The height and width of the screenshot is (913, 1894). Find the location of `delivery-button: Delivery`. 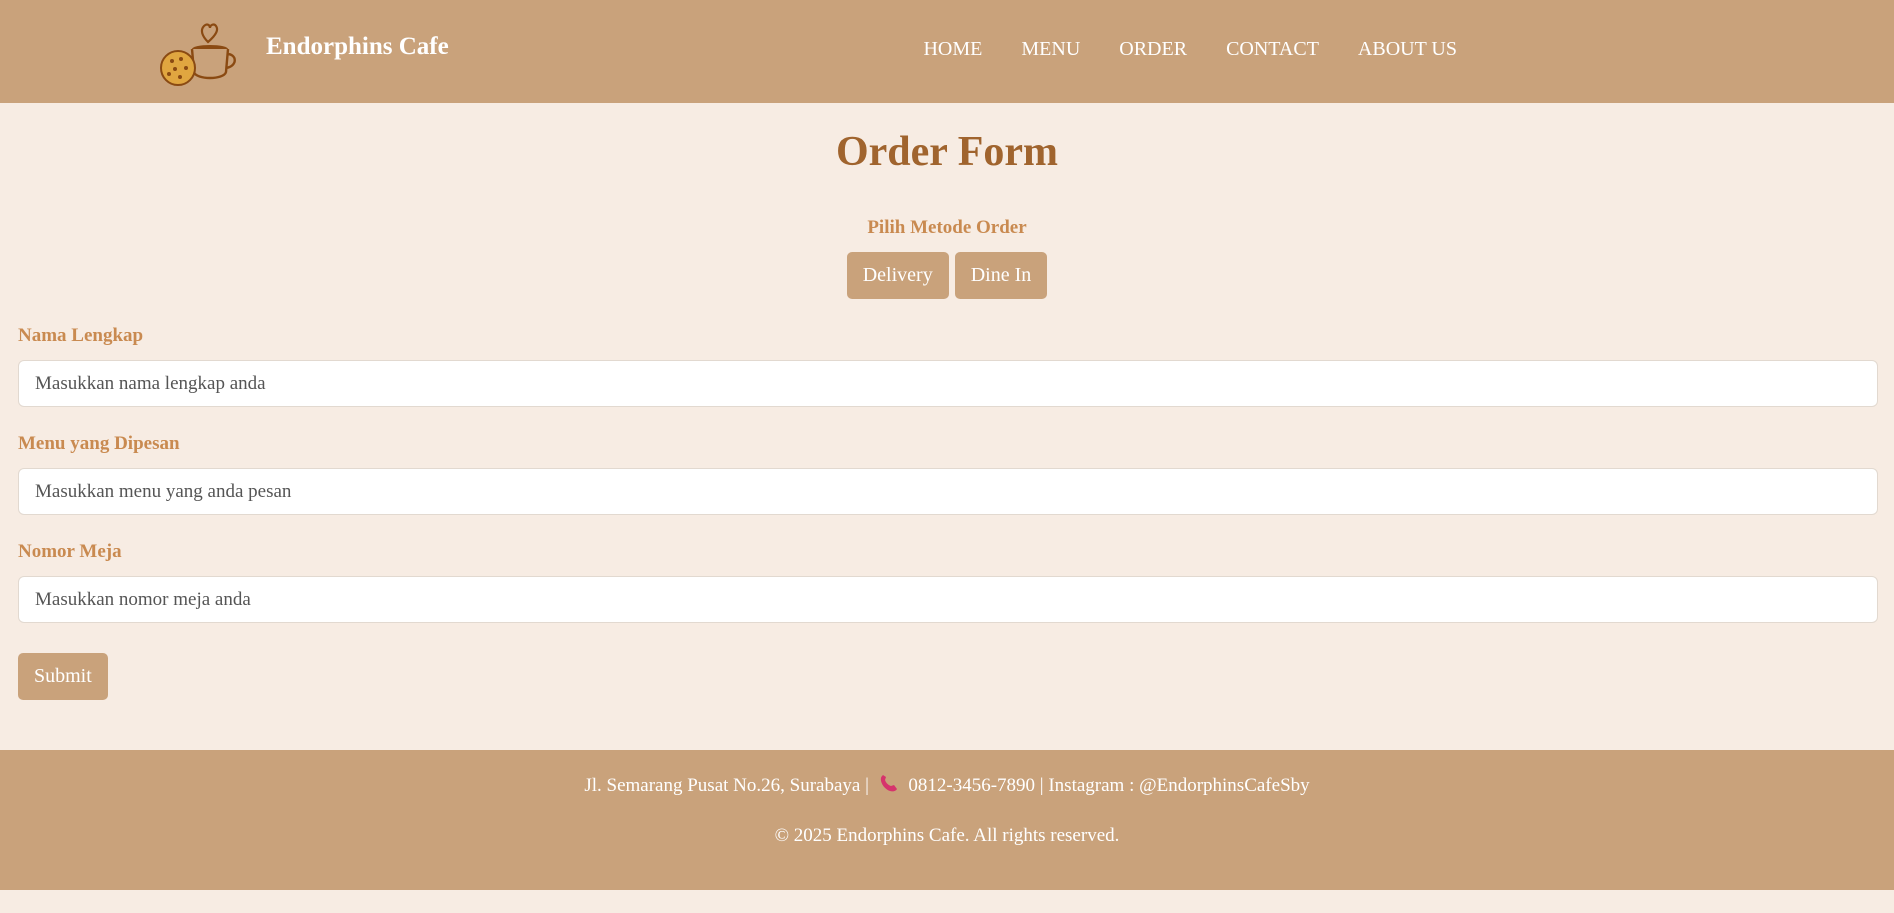

delivery-button: Delivery is located at coordinates (897, 275).